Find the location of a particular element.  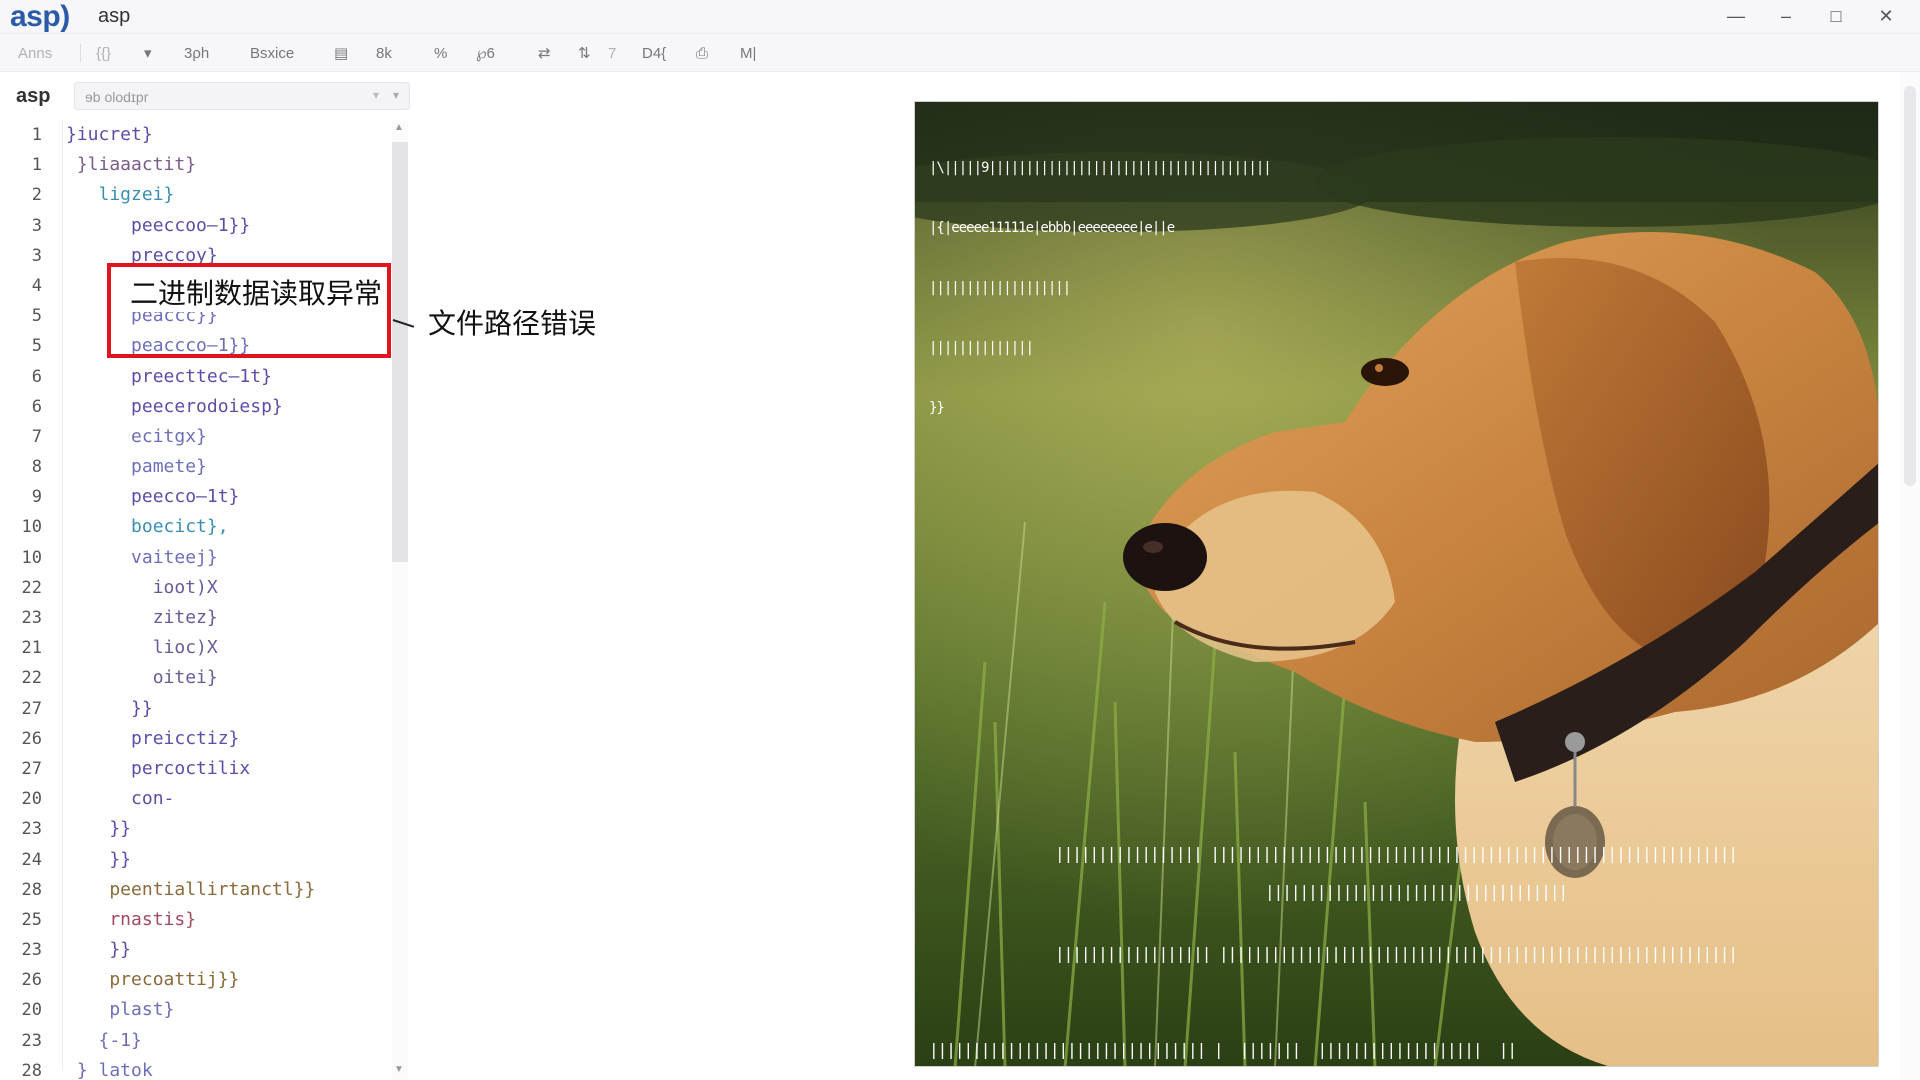

language-label: asp is located at coordinates (33, 96).